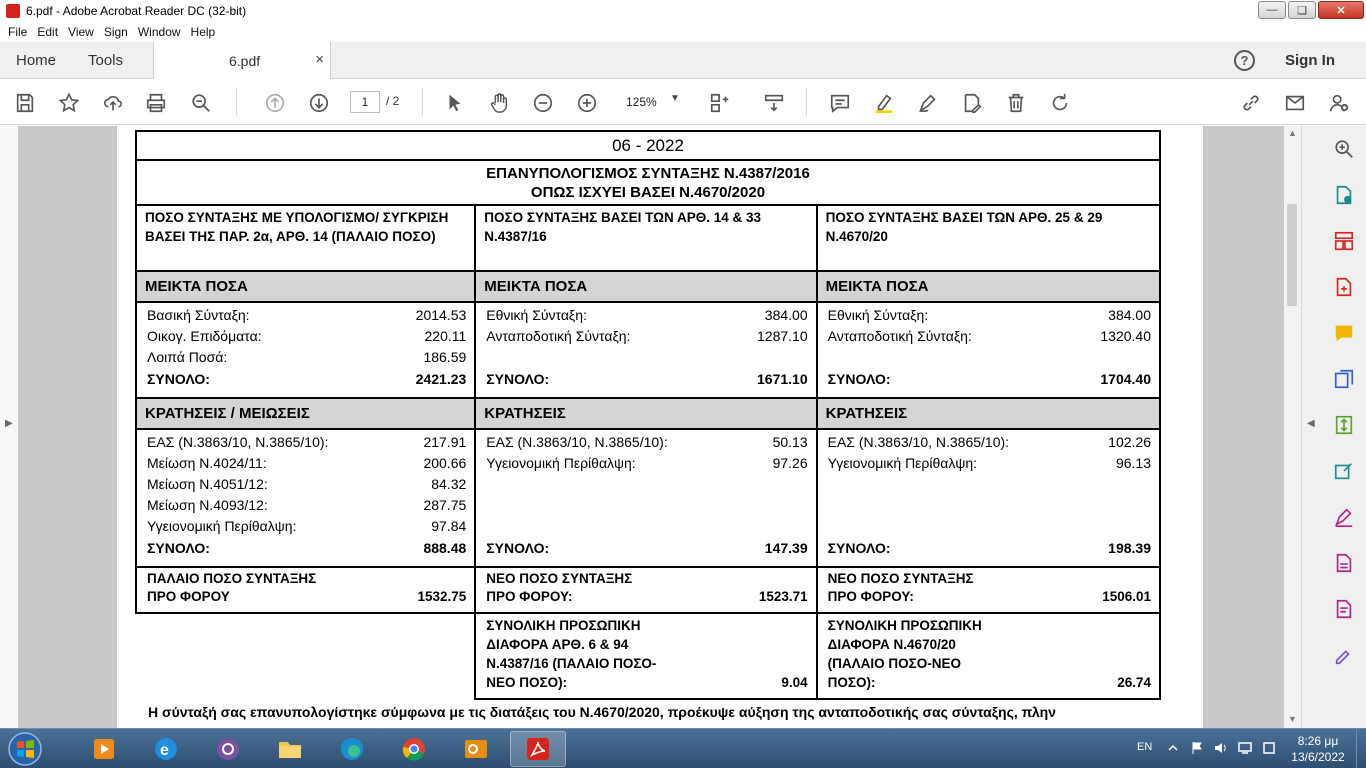 The width and height of the screenshot is (1366, 768). I want to click on menu-sign: Sign, so click(116, 32).